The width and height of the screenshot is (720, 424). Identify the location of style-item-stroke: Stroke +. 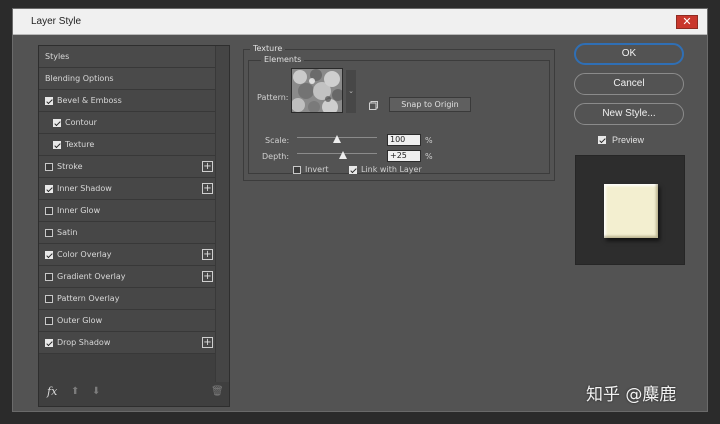
(128, 167).